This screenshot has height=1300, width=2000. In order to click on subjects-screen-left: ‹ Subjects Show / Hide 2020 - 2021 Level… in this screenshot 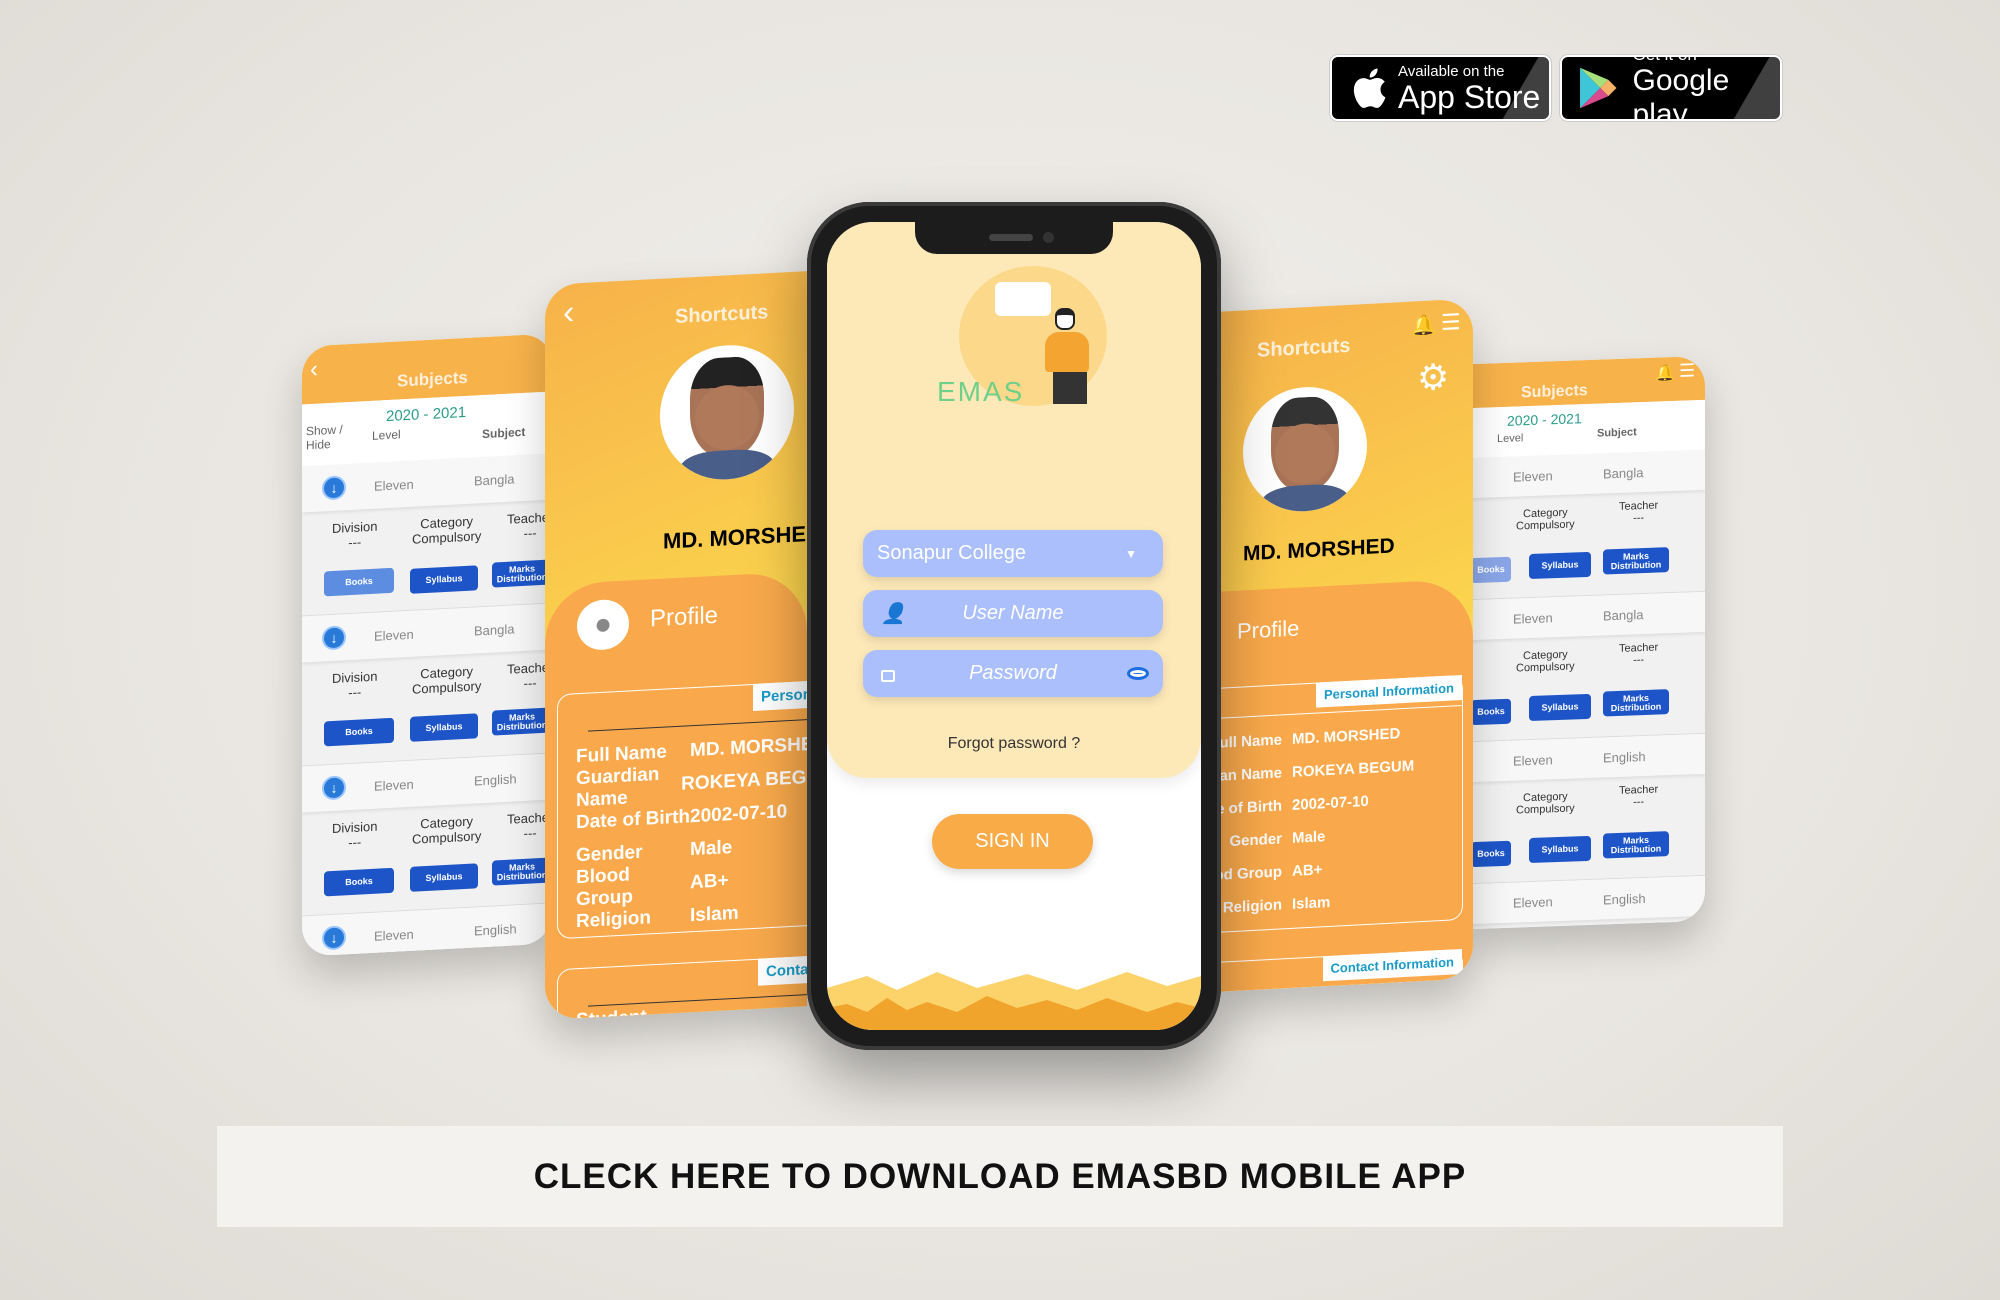, I will do `click(427, 645)`.